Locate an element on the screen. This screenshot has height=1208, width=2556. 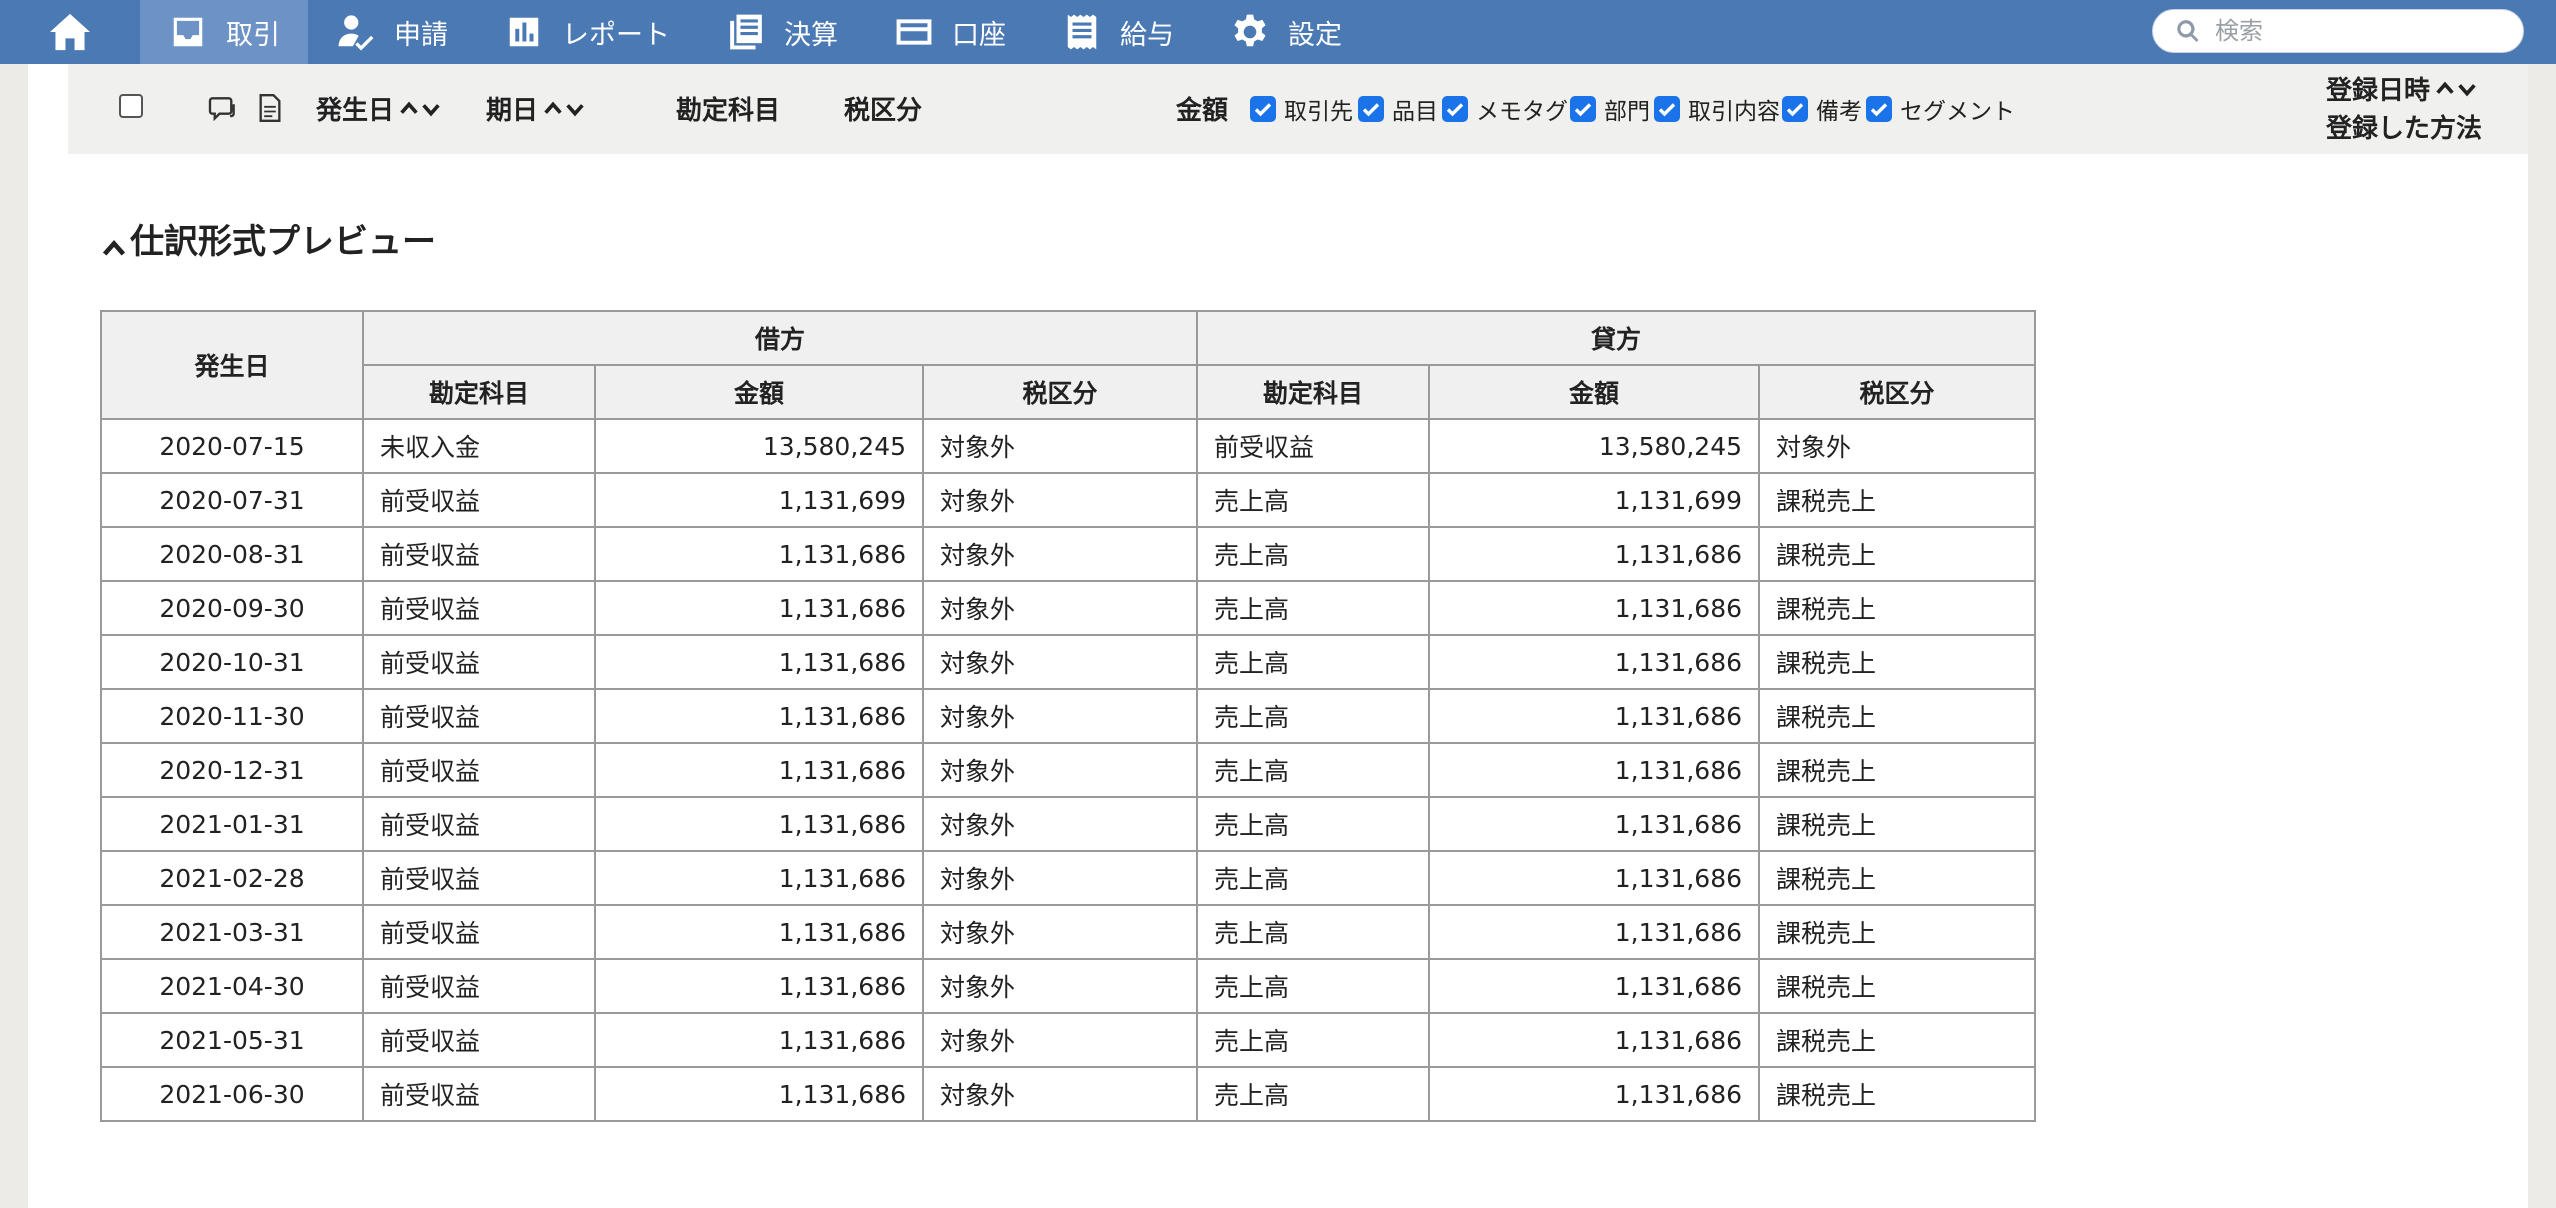
search-box is located at coordinates (2338, 31).